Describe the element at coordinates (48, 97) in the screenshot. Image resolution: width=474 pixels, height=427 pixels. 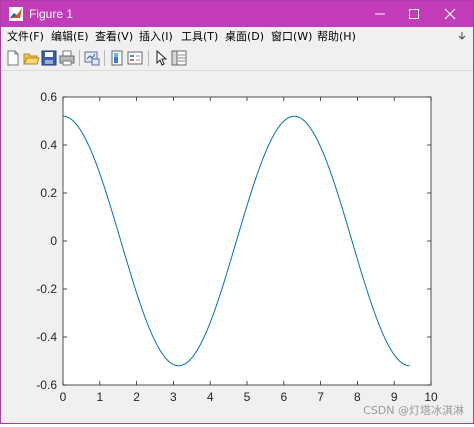
I see `y-tick-label: 0.6` at that location.